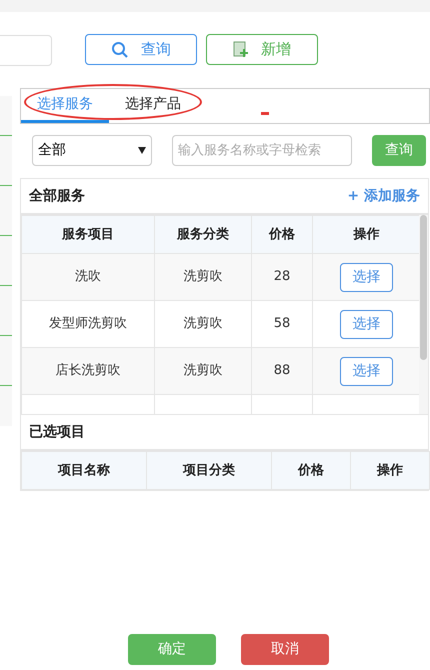  What do you see at coordinates (26, 50) in the screenshot?
I see `input-field` at bounding box center [26, 50].